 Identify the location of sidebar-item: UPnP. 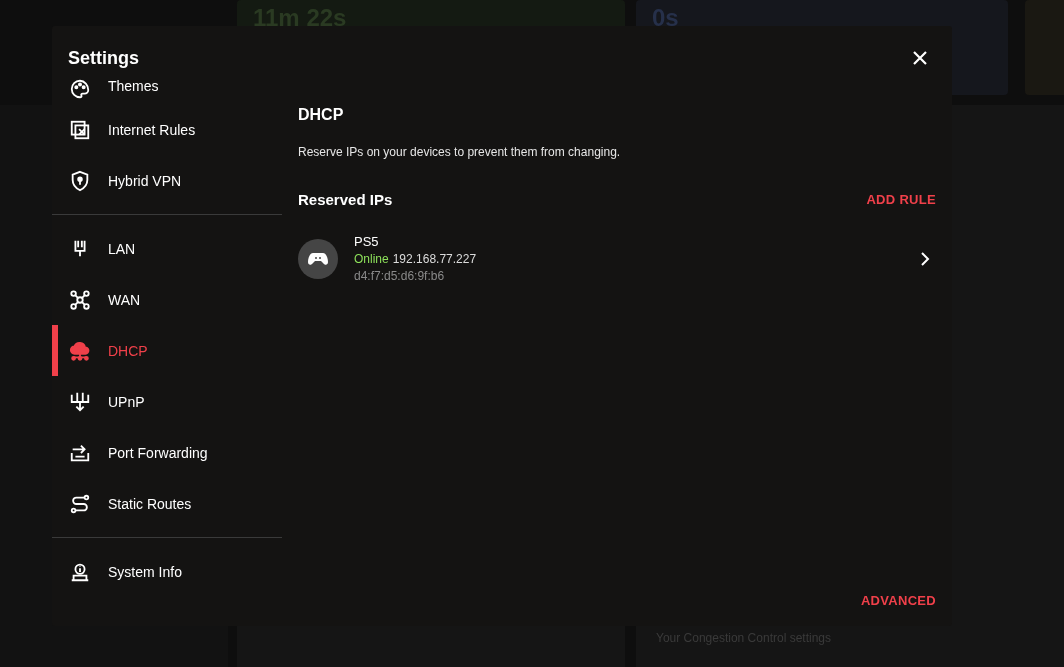
(167, 401).